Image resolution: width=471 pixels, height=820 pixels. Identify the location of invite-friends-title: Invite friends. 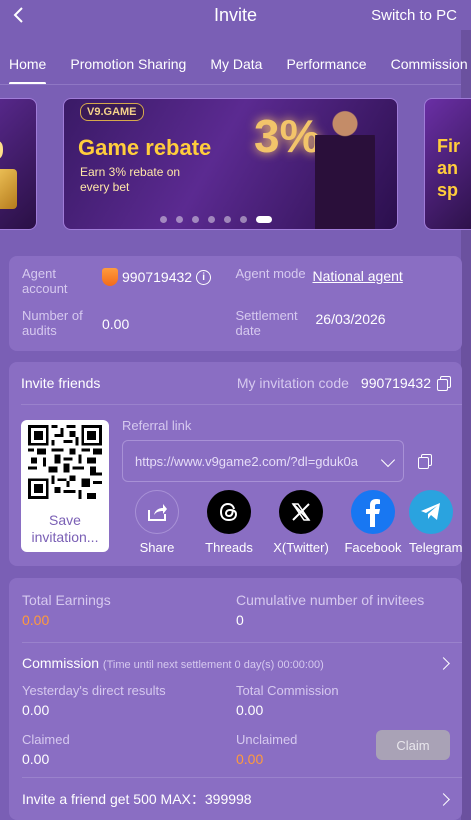
(61, 383).